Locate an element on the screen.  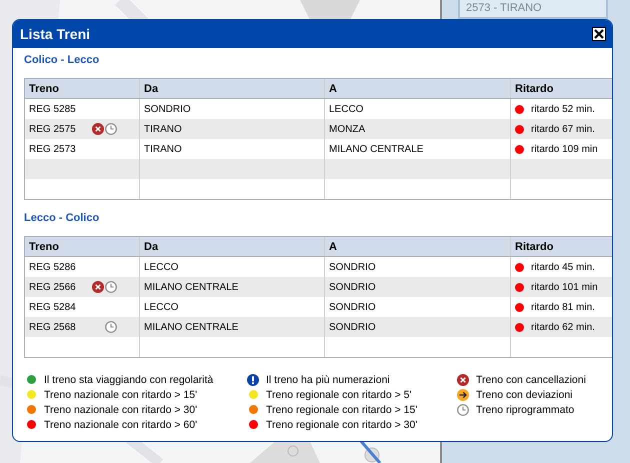
legend-label: Treno nazionale con ritardo > 60' is located at coordinates (121, 424).